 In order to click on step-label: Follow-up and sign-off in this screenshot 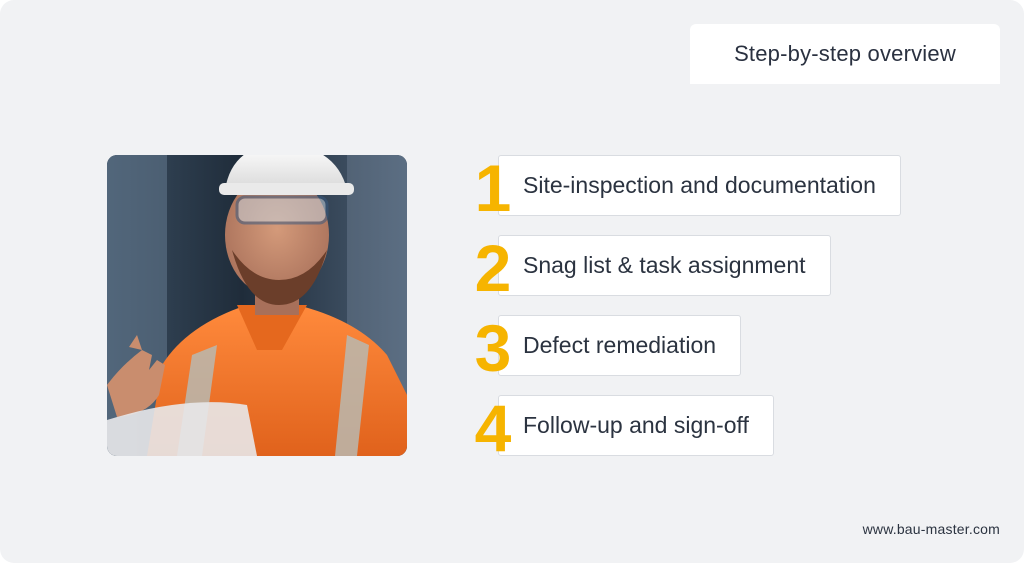, I will do `click(636, 425)`.